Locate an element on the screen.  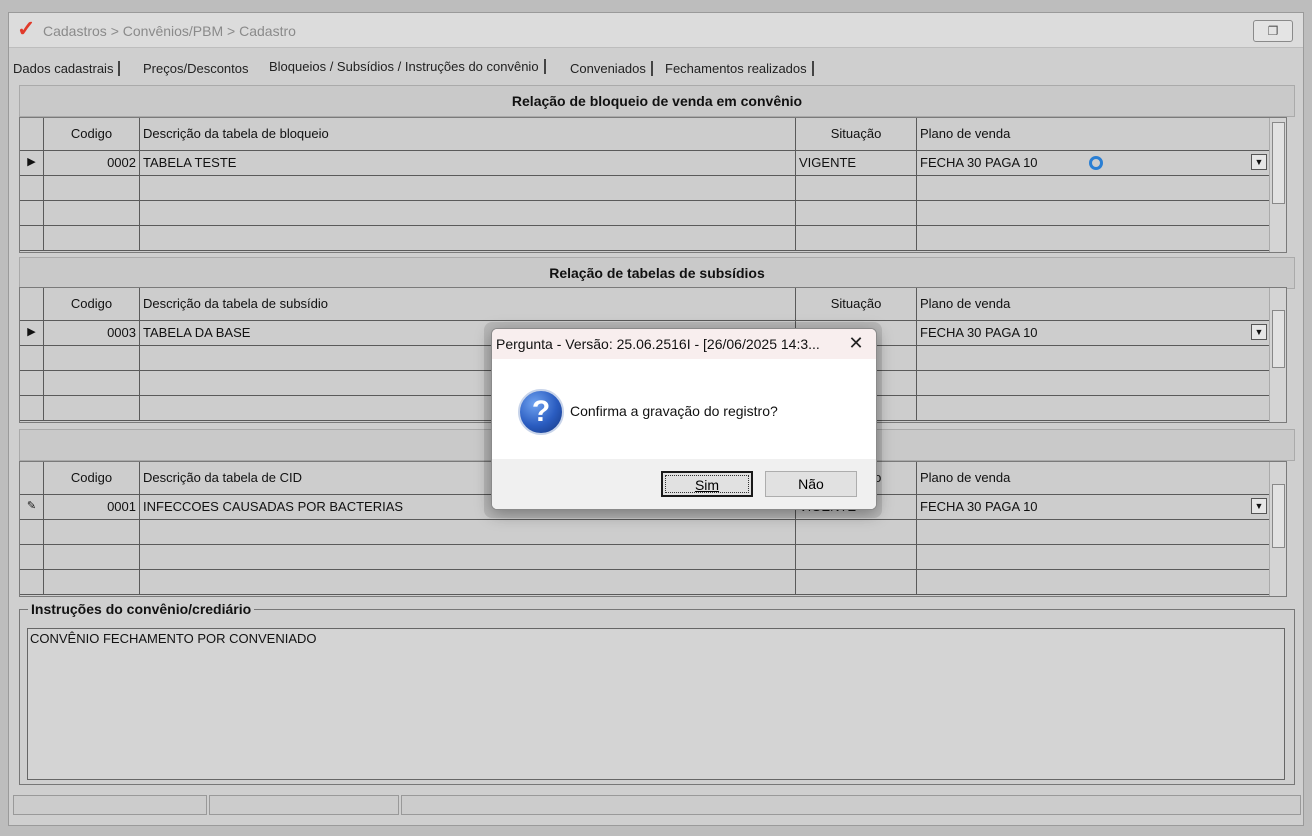
instrucoes-label: Instruções do convênio/crediário is located at coordinates (141, 609).